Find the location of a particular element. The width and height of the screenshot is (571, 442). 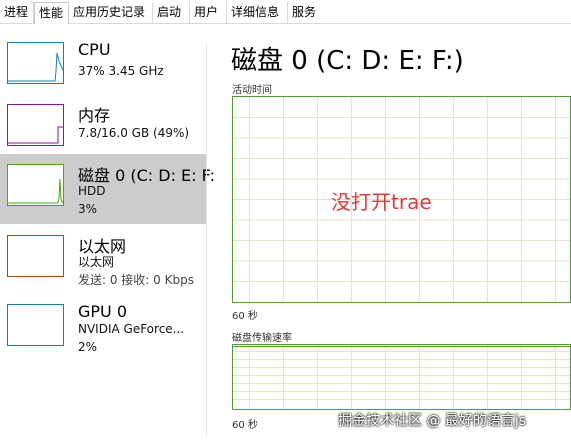

transfer-rate-span-label: 60 秒 is located at coordinates (245, 425).